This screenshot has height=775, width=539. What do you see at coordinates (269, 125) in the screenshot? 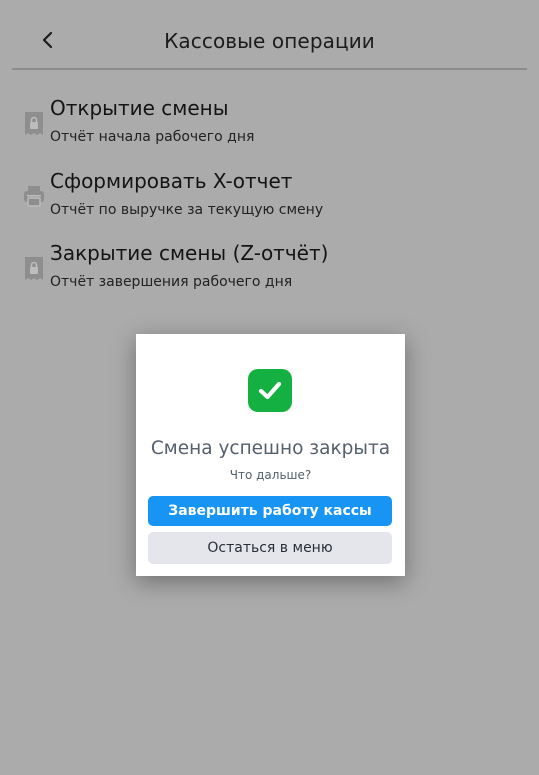
I see `menu-item-open-shift: Открытие смены Отчёт начала рабочего дня` at bounding box center [269, 125].